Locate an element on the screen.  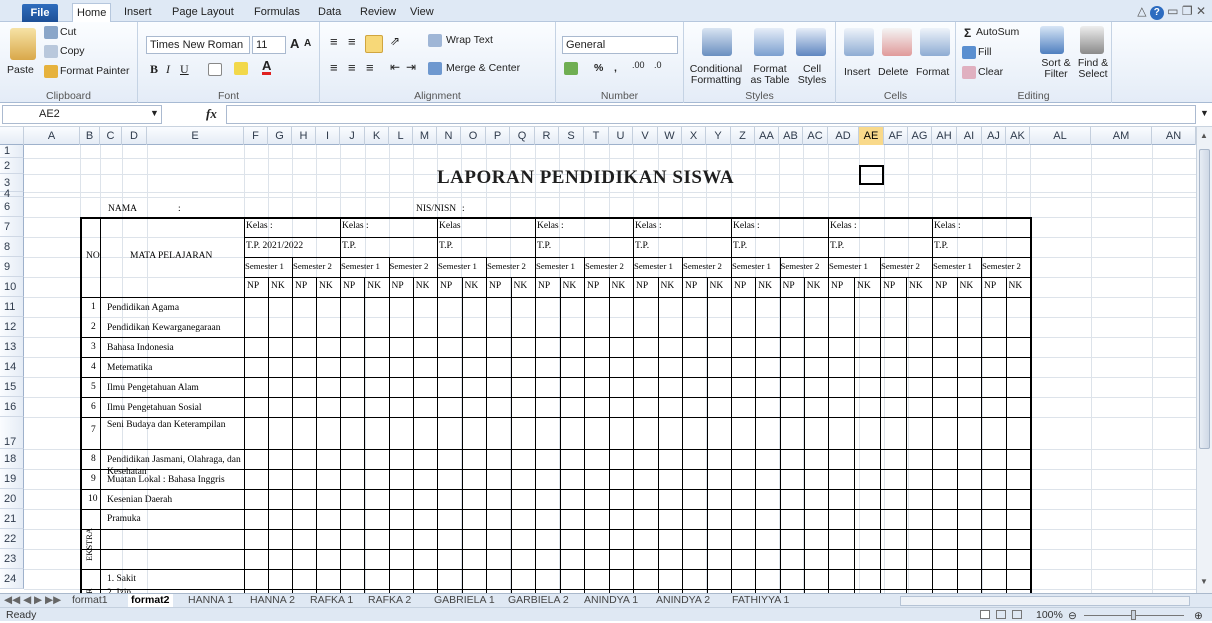
row-header-2: 2 is located at coordinates (12, 166).